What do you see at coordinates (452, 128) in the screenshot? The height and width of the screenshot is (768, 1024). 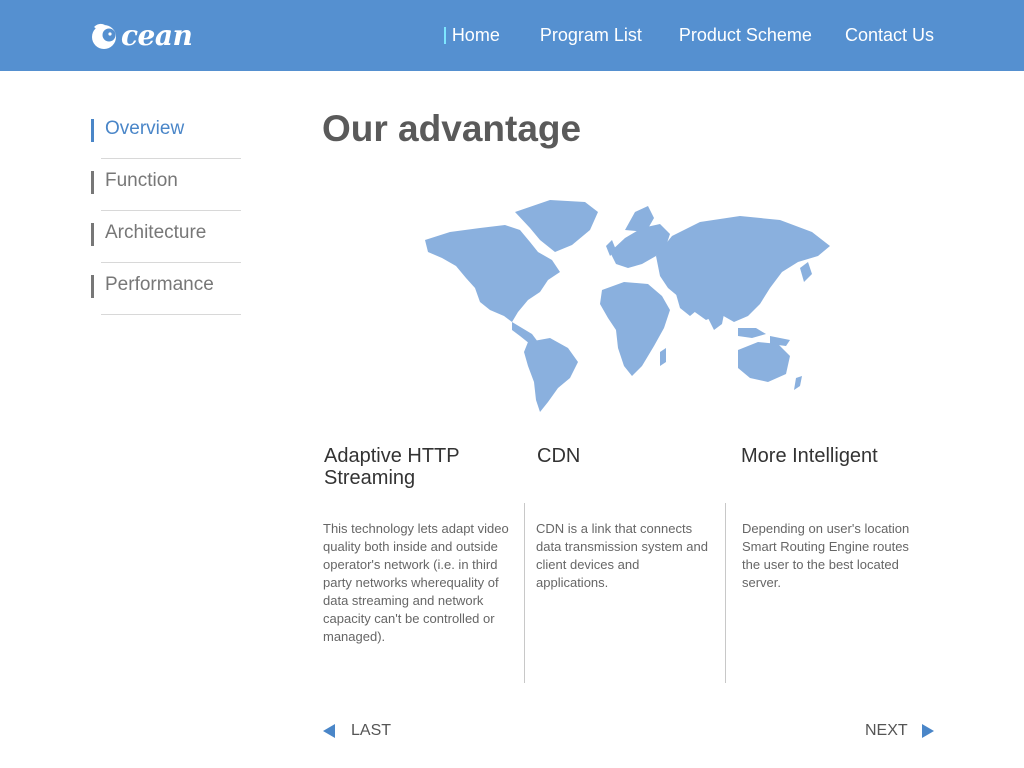 I see `page-title: Our advantage` at bounding box center [452, 128].